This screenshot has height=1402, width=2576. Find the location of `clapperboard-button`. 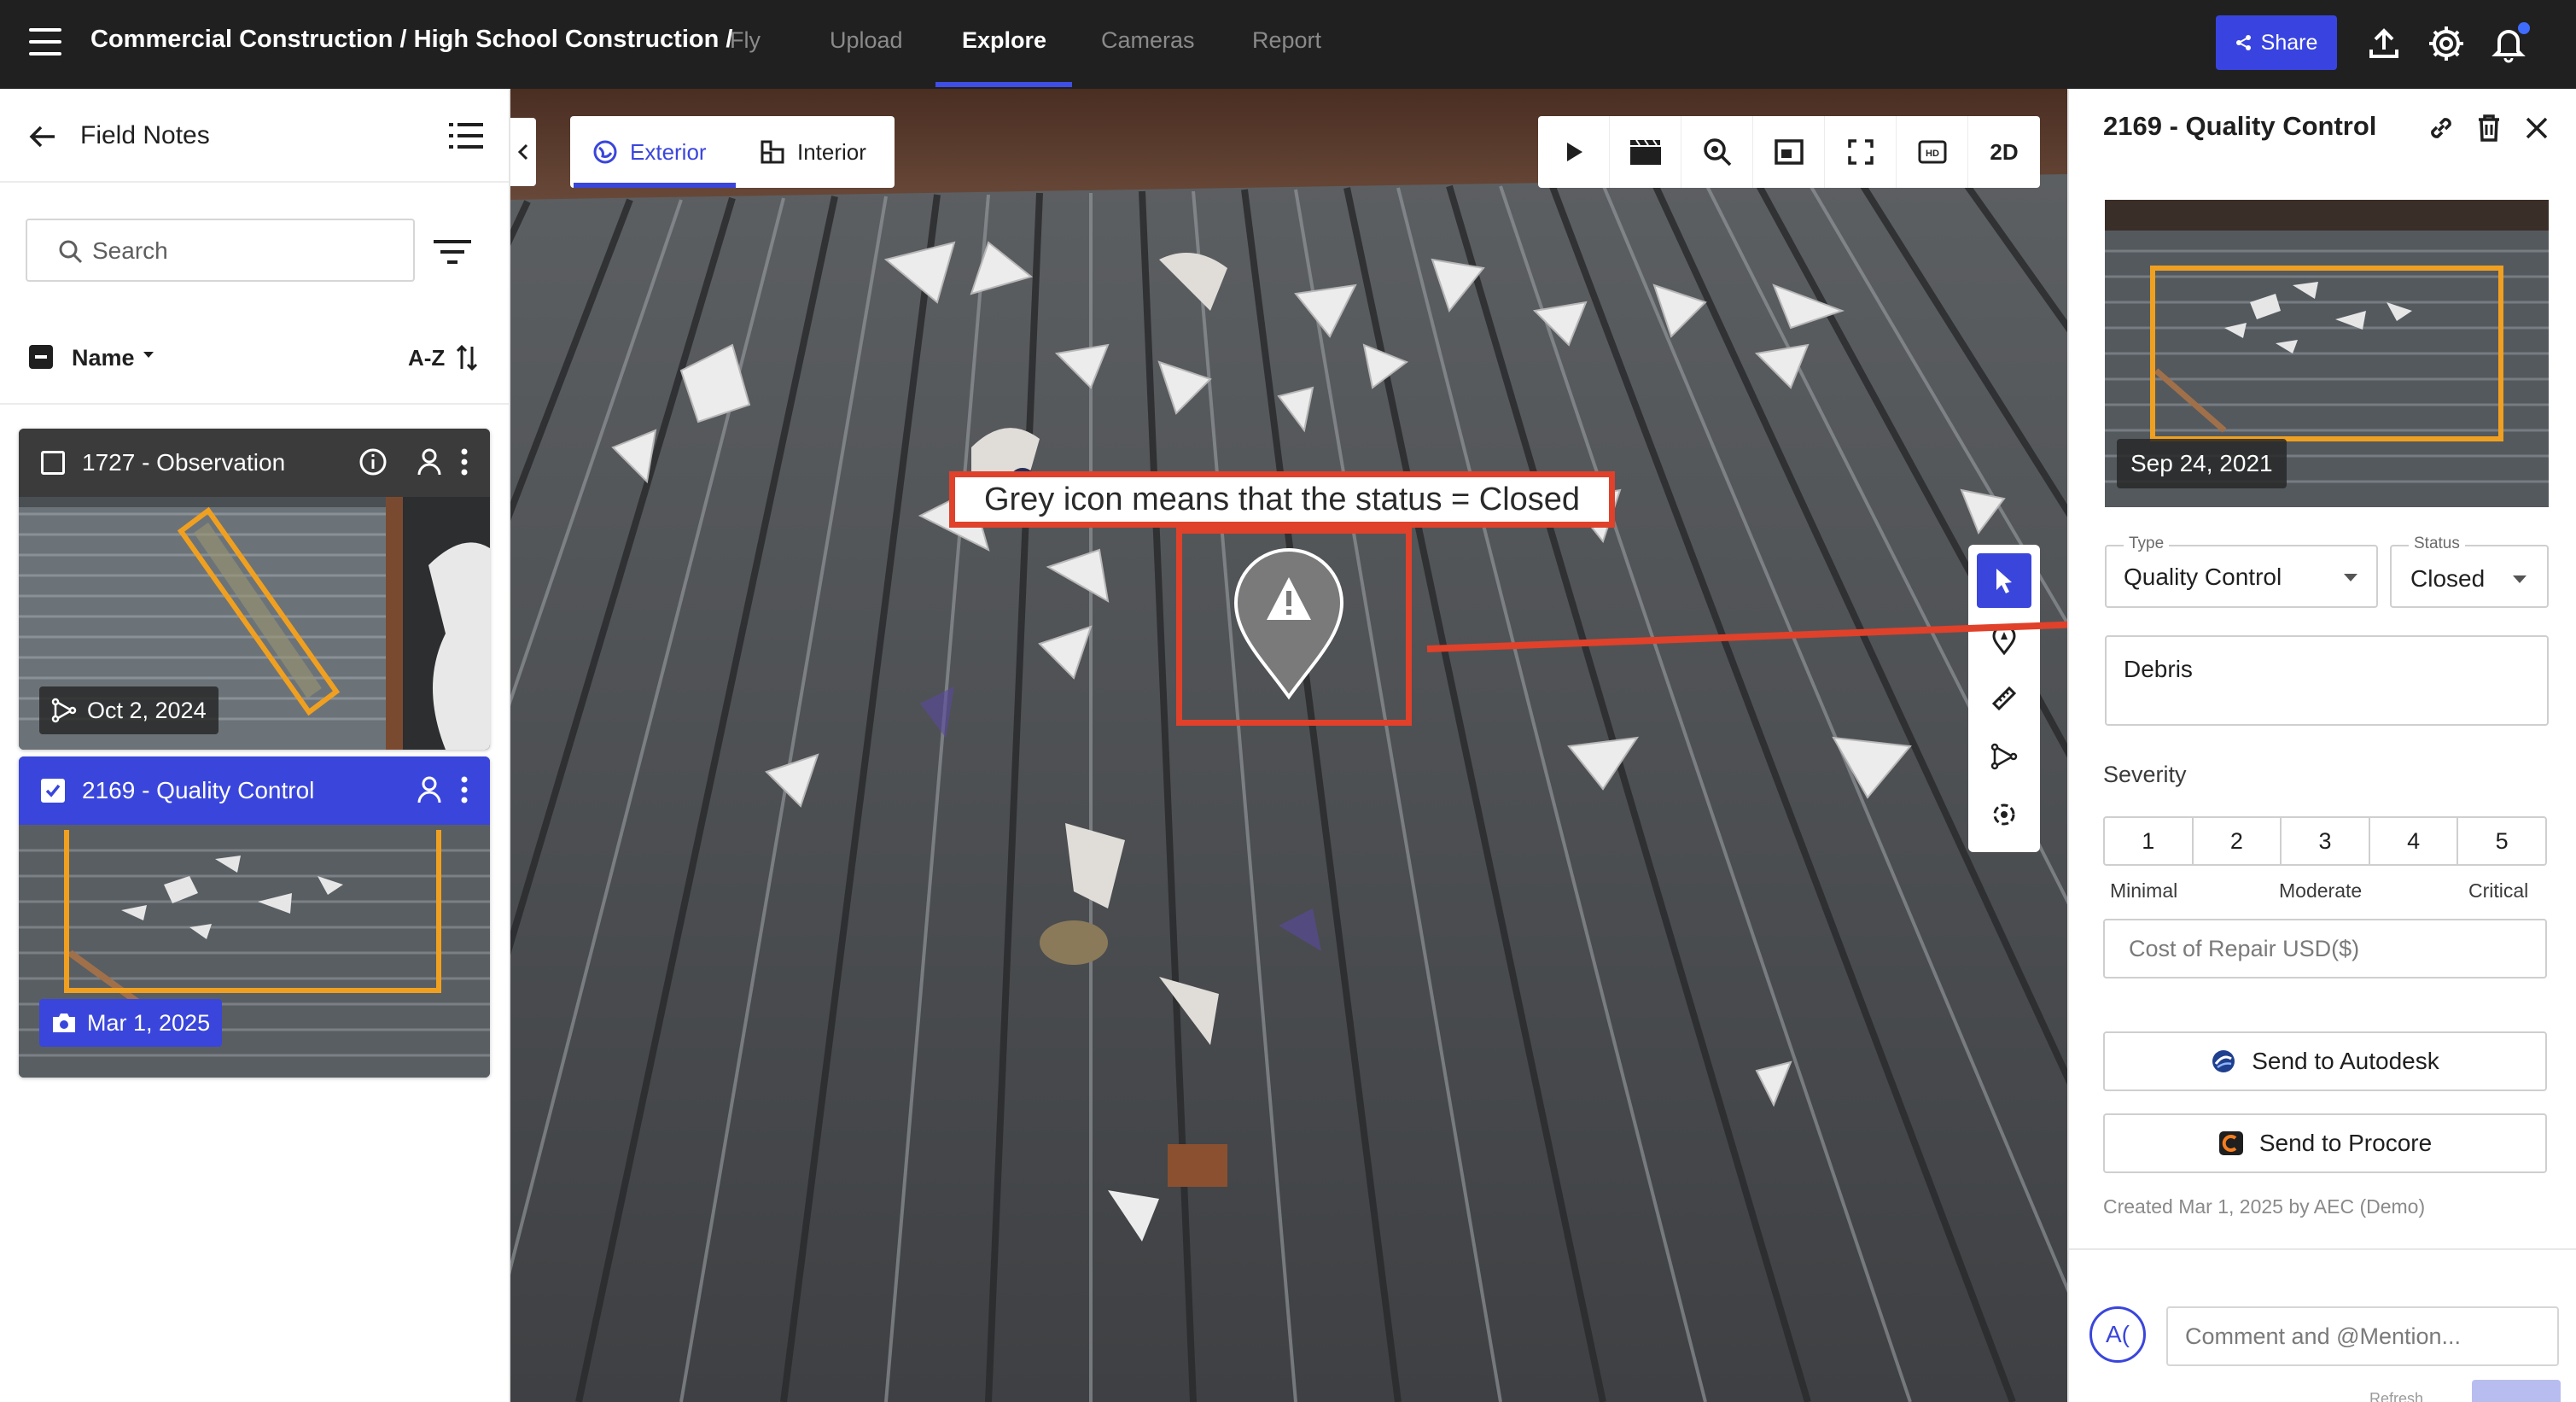

clapperboard-button is located at coordinates (1645, 152).